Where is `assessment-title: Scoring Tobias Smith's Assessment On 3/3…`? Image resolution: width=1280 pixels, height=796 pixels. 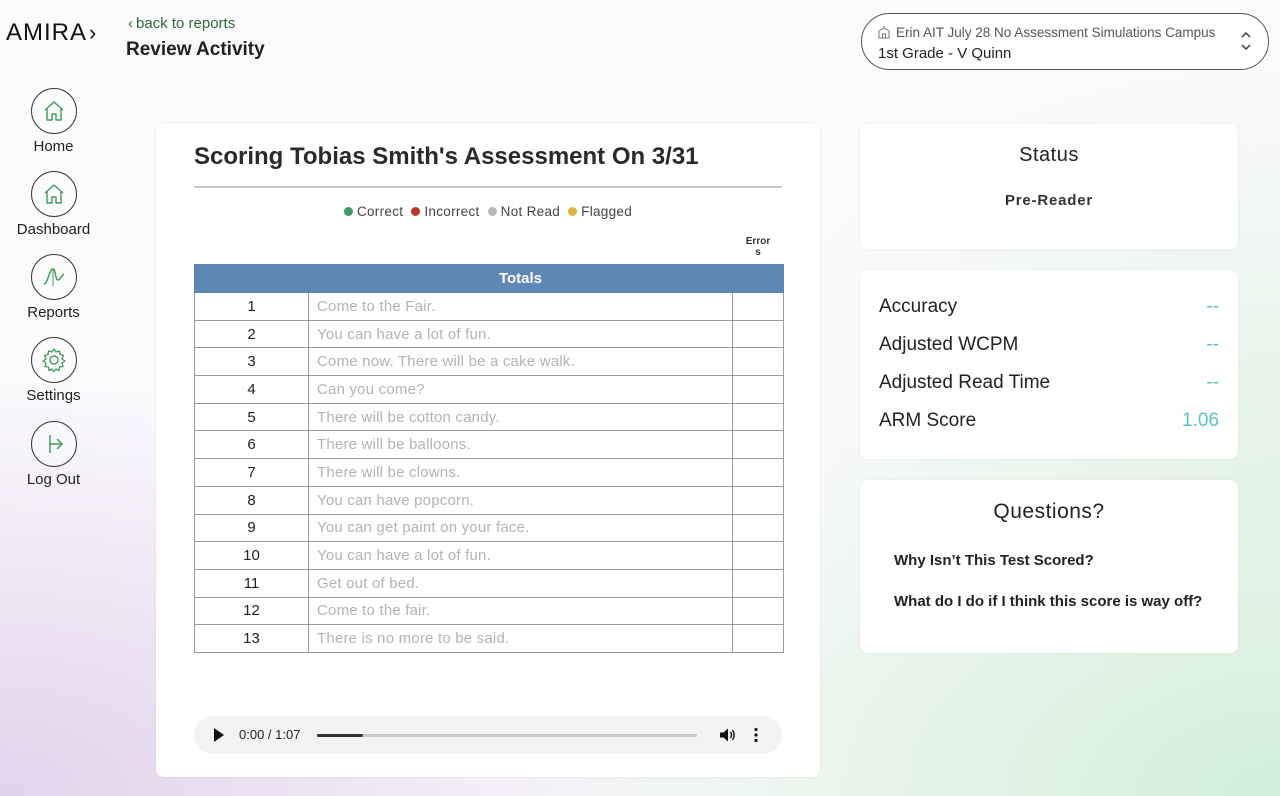
assessment-title: Scoring Tobias Smith's Assessment On 3/3… is located at coordinates (446, 156).